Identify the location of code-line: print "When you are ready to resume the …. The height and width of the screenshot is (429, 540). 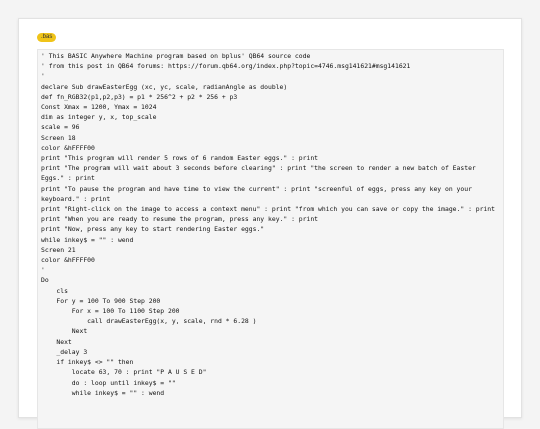
(180, 219).